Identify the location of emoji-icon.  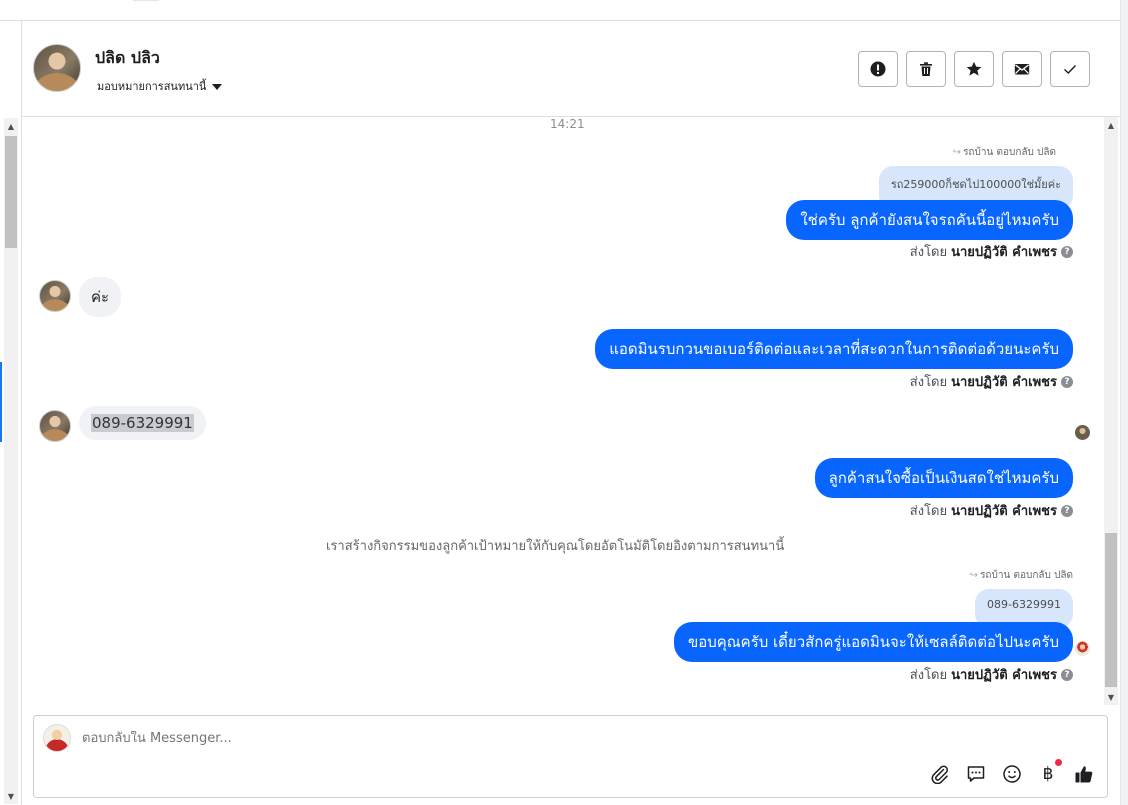
(1012, 774).